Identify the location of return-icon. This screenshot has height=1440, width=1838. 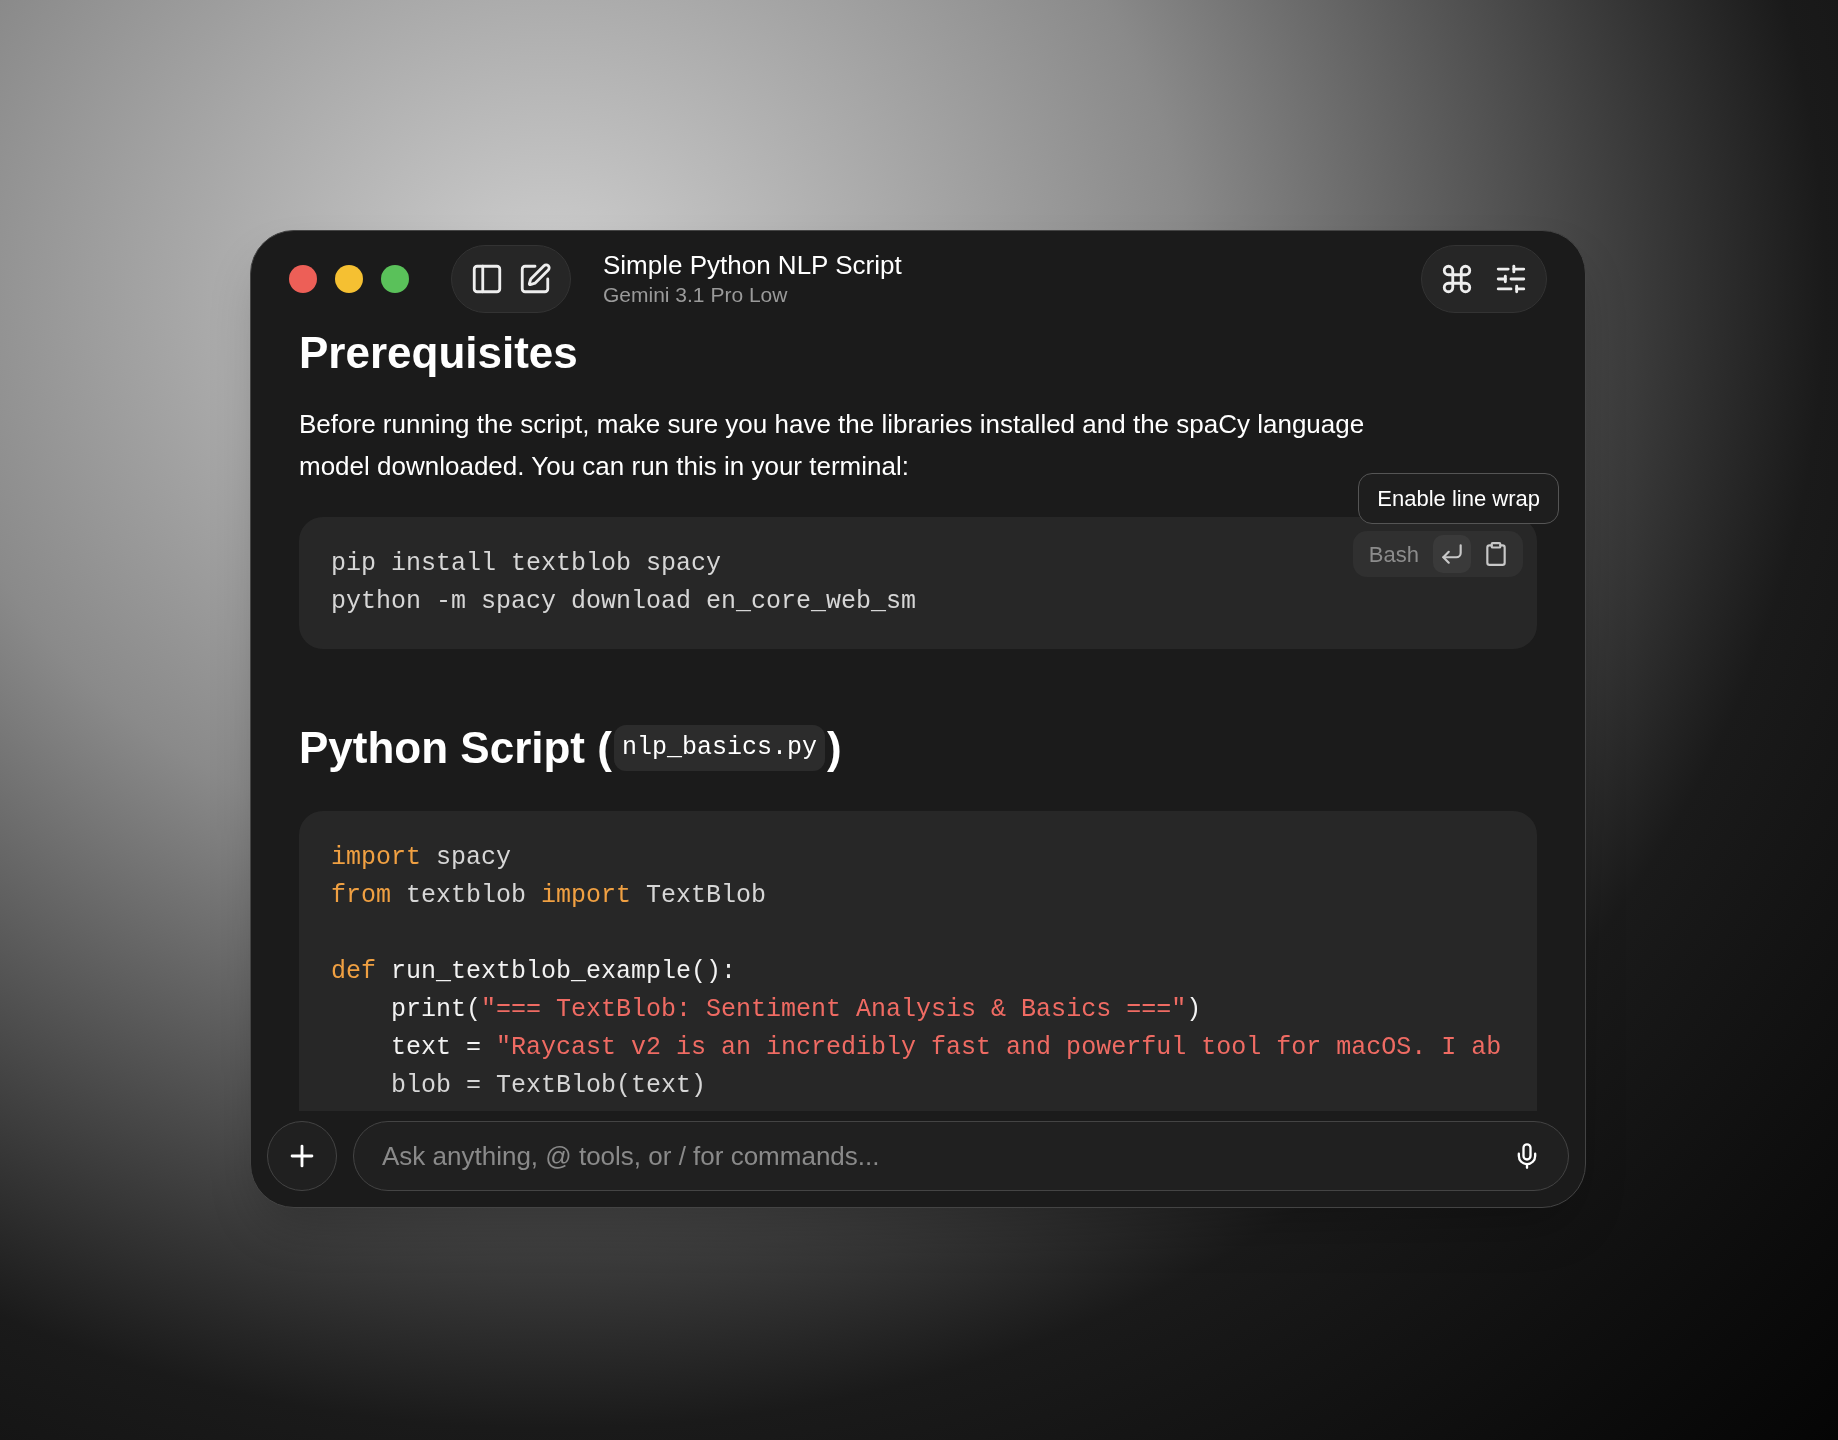
(1452, 554).